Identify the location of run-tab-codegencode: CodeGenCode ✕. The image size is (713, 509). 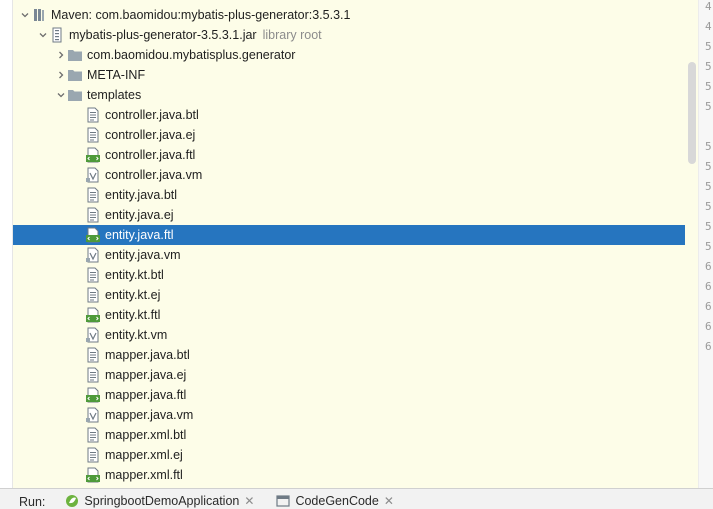
(335, 501).